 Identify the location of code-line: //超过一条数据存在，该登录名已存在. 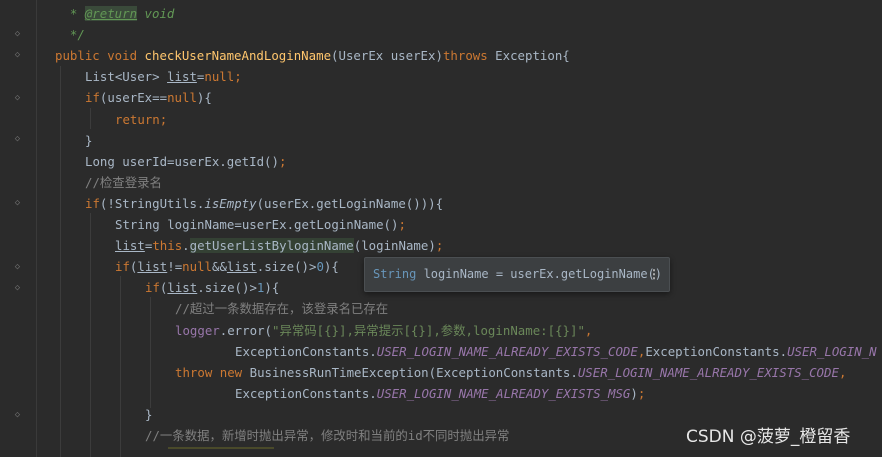
(281, 308).